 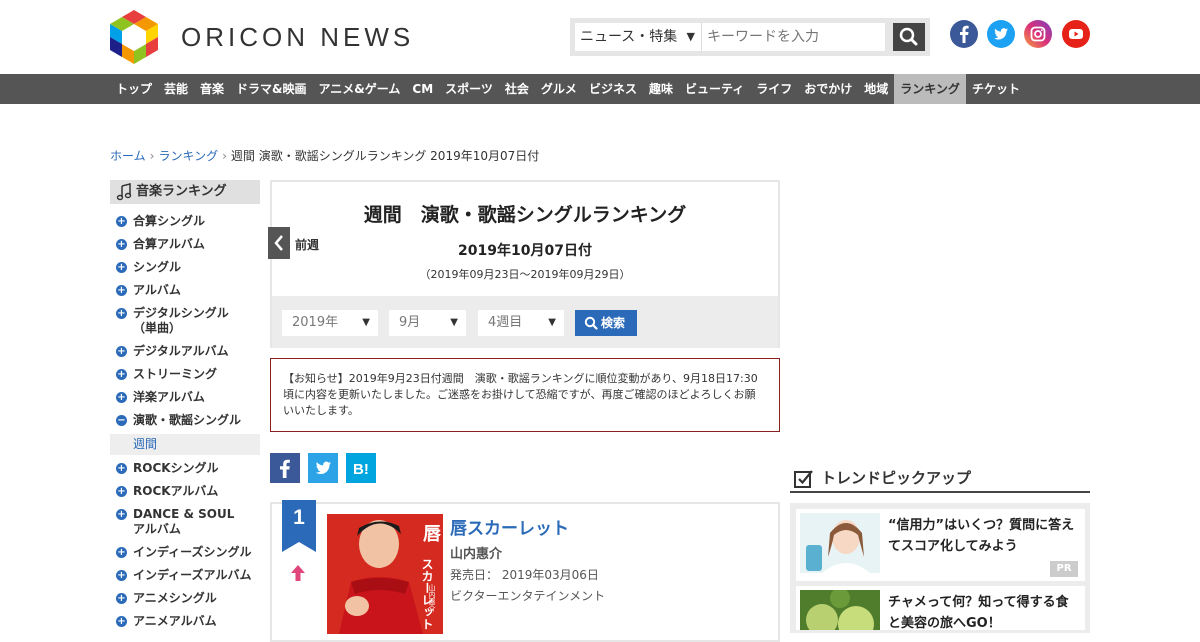 I want to click on checkbox-pen-icon, so click(x=803, y=479).